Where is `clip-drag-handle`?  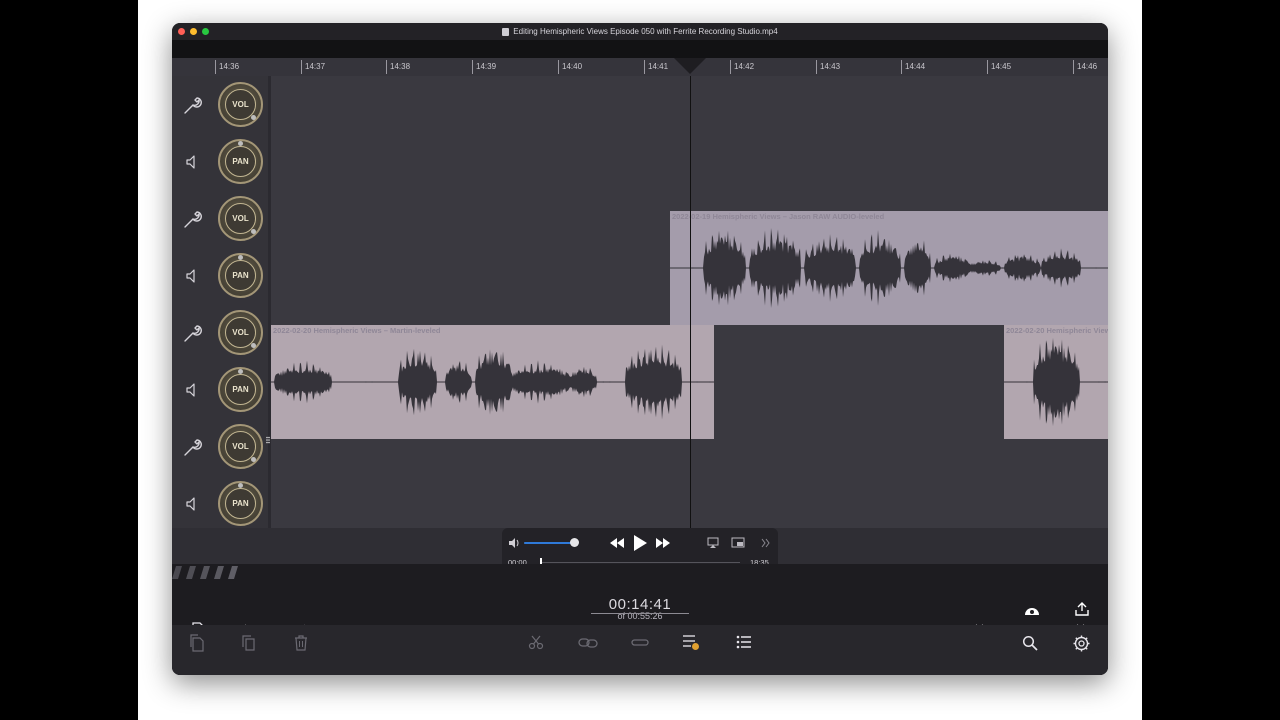 clip-drag-handle is located at coordinates (268, 437).